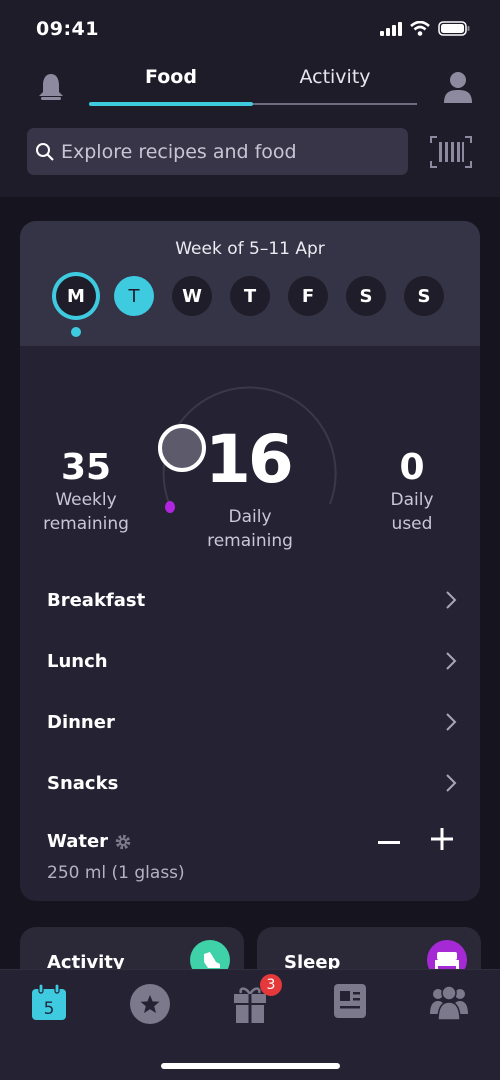 The height and width of the screenshot is (1080, 500). Describe the element at coordinates (412, 467) in the screenshot. I see `daily-used-value: 0` at that location.